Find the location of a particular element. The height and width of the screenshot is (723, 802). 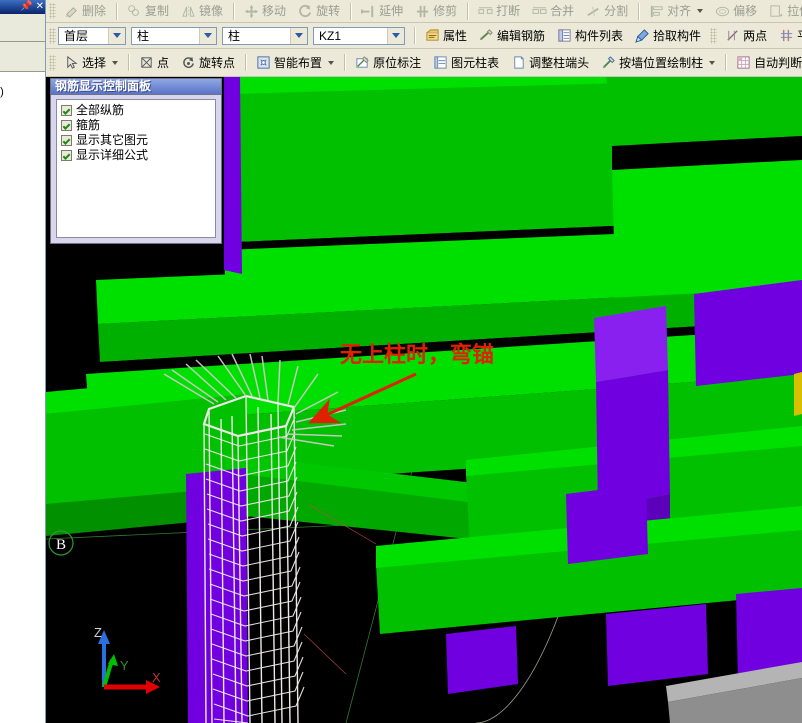

member-list-button: 构件列表 is located at coordinates (590, 35).